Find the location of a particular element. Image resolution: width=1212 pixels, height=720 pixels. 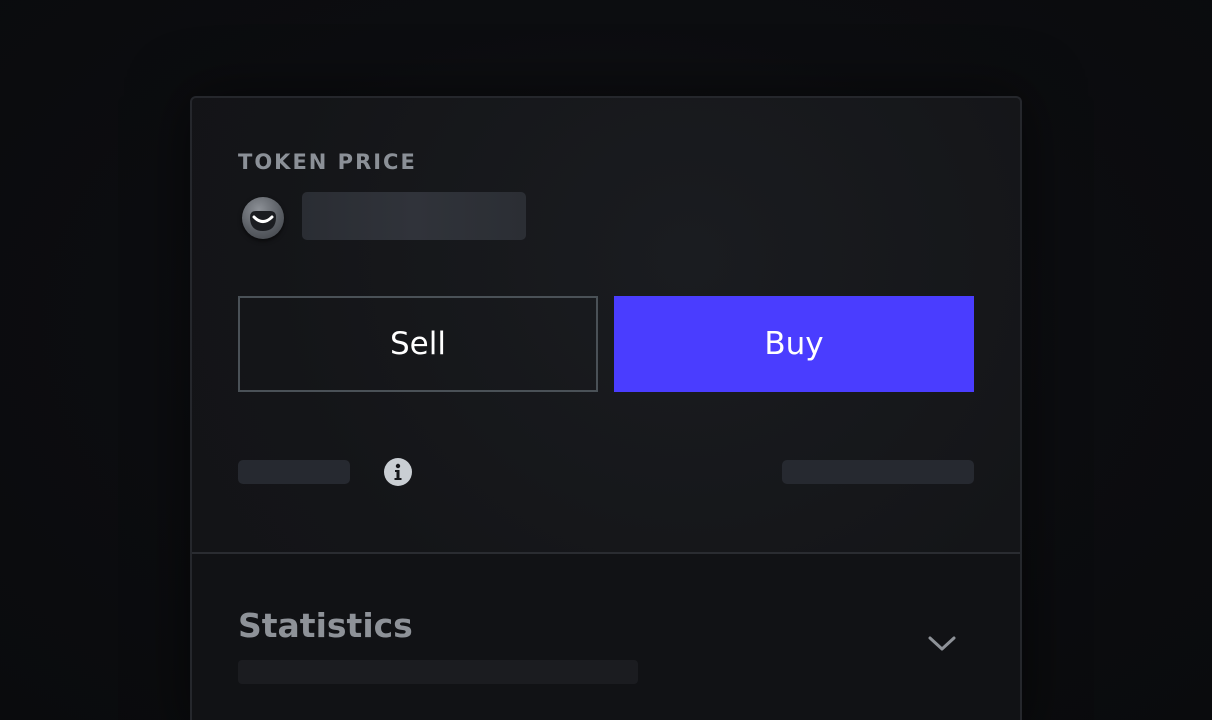

chevron-down-icon is located at coordinates (942, 644).